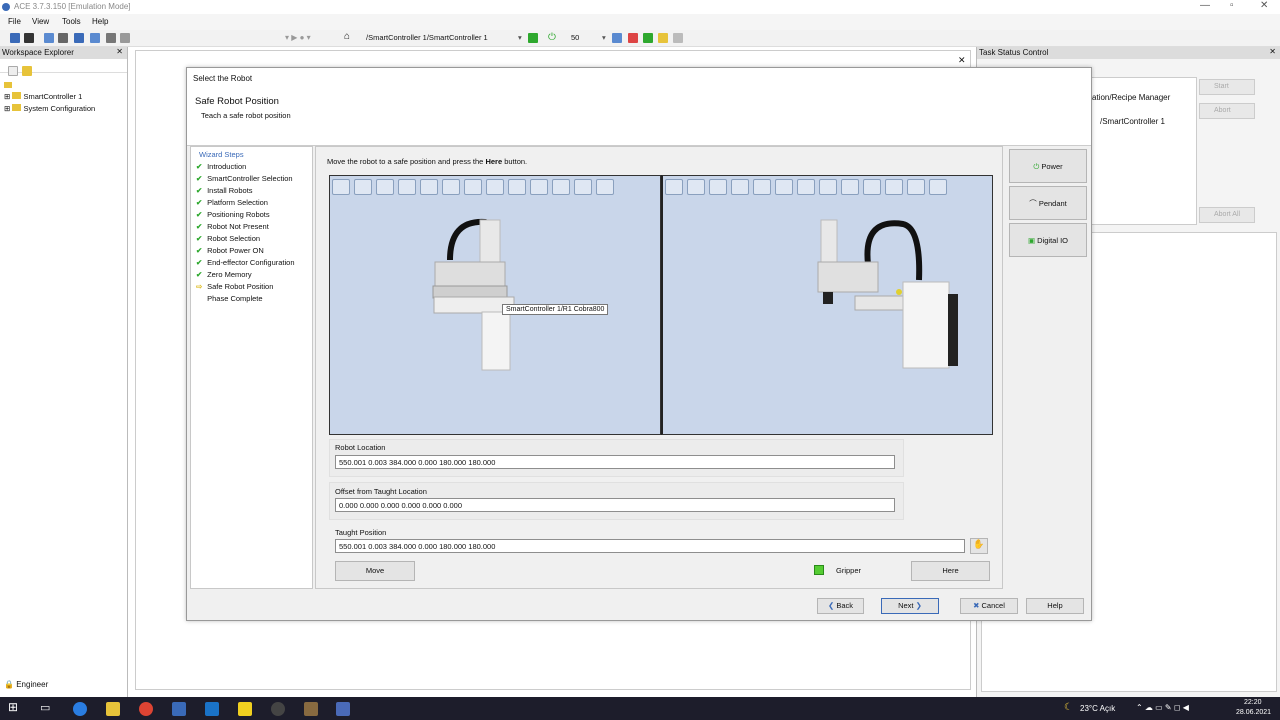  I want to click on start-button-label: Start, so click(1221, 86).